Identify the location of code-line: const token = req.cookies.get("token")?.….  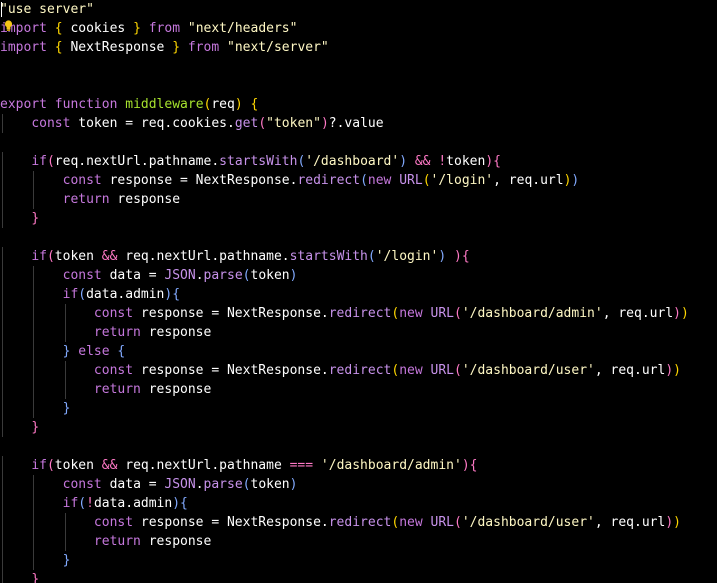
(358, 123).